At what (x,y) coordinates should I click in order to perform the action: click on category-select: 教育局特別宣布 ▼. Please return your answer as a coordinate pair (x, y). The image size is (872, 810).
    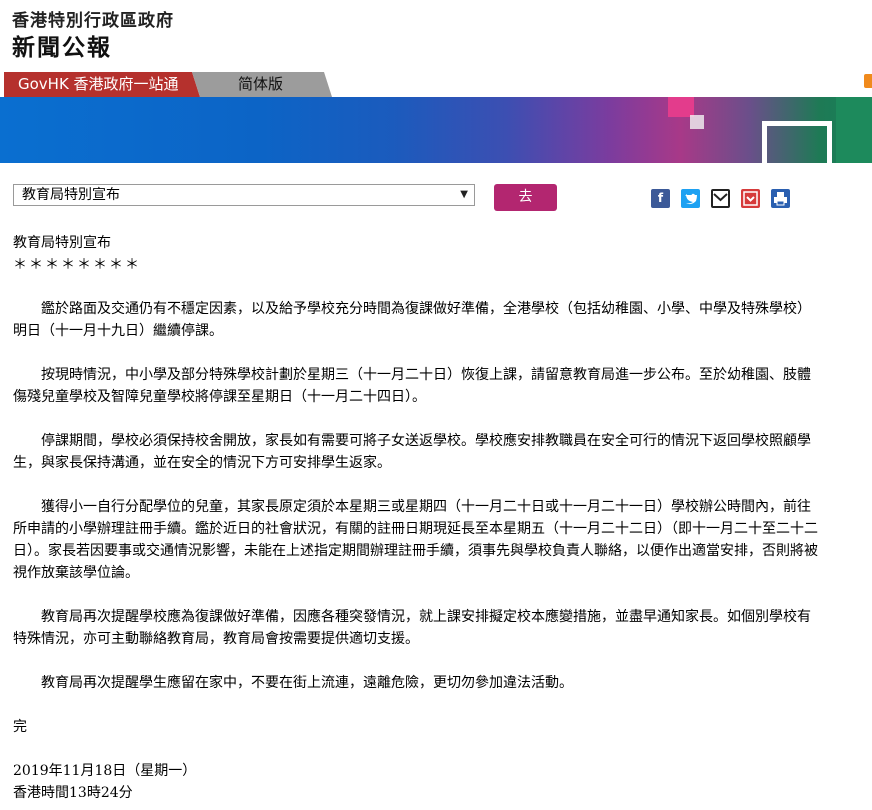
    Looking at the image, I should click on (244, 195).